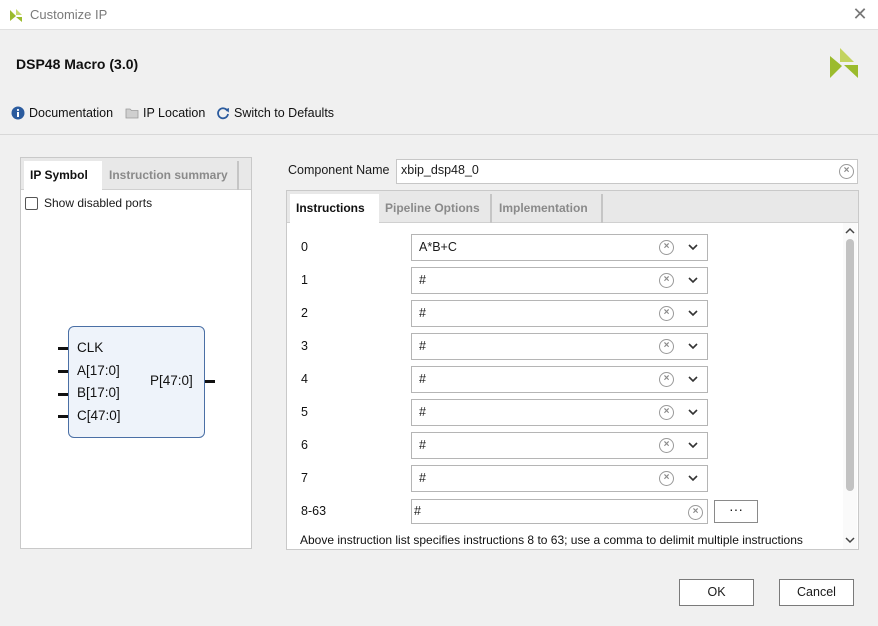 This screenshot has height=626, width=878. What do you see at coordinates (98, 392) in the screenshot?
I see `port-label: B[17:0]` at bounding box center [98, 392].